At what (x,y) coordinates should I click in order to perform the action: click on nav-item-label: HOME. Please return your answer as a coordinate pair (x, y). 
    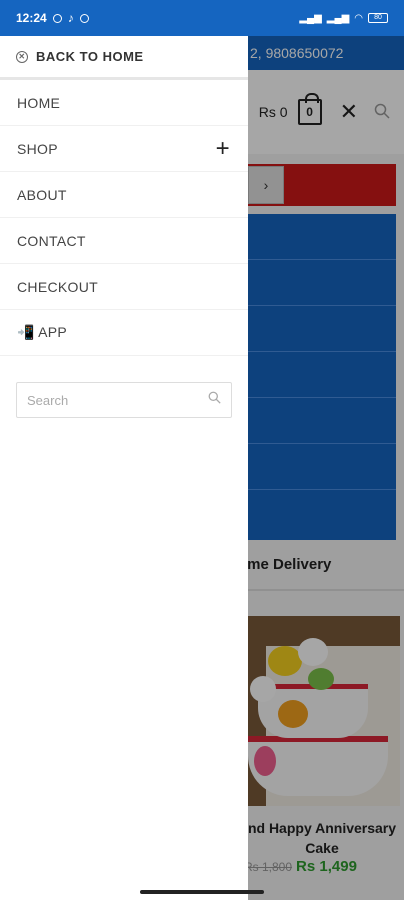
    Looking at the image, I should click on (39, 102).